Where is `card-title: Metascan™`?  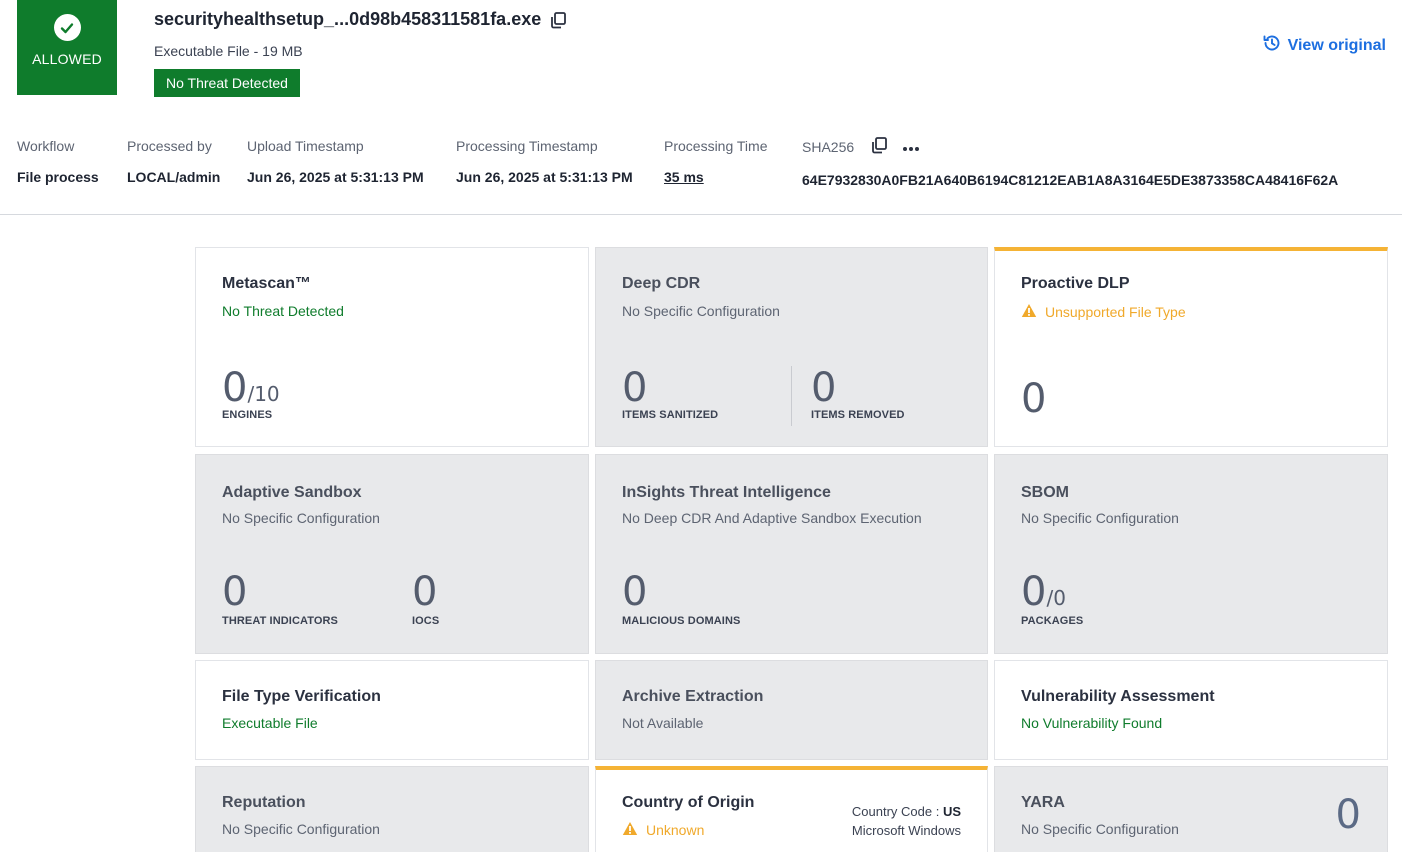
card-title: Metascan™ is located at coordinates (266, 283).